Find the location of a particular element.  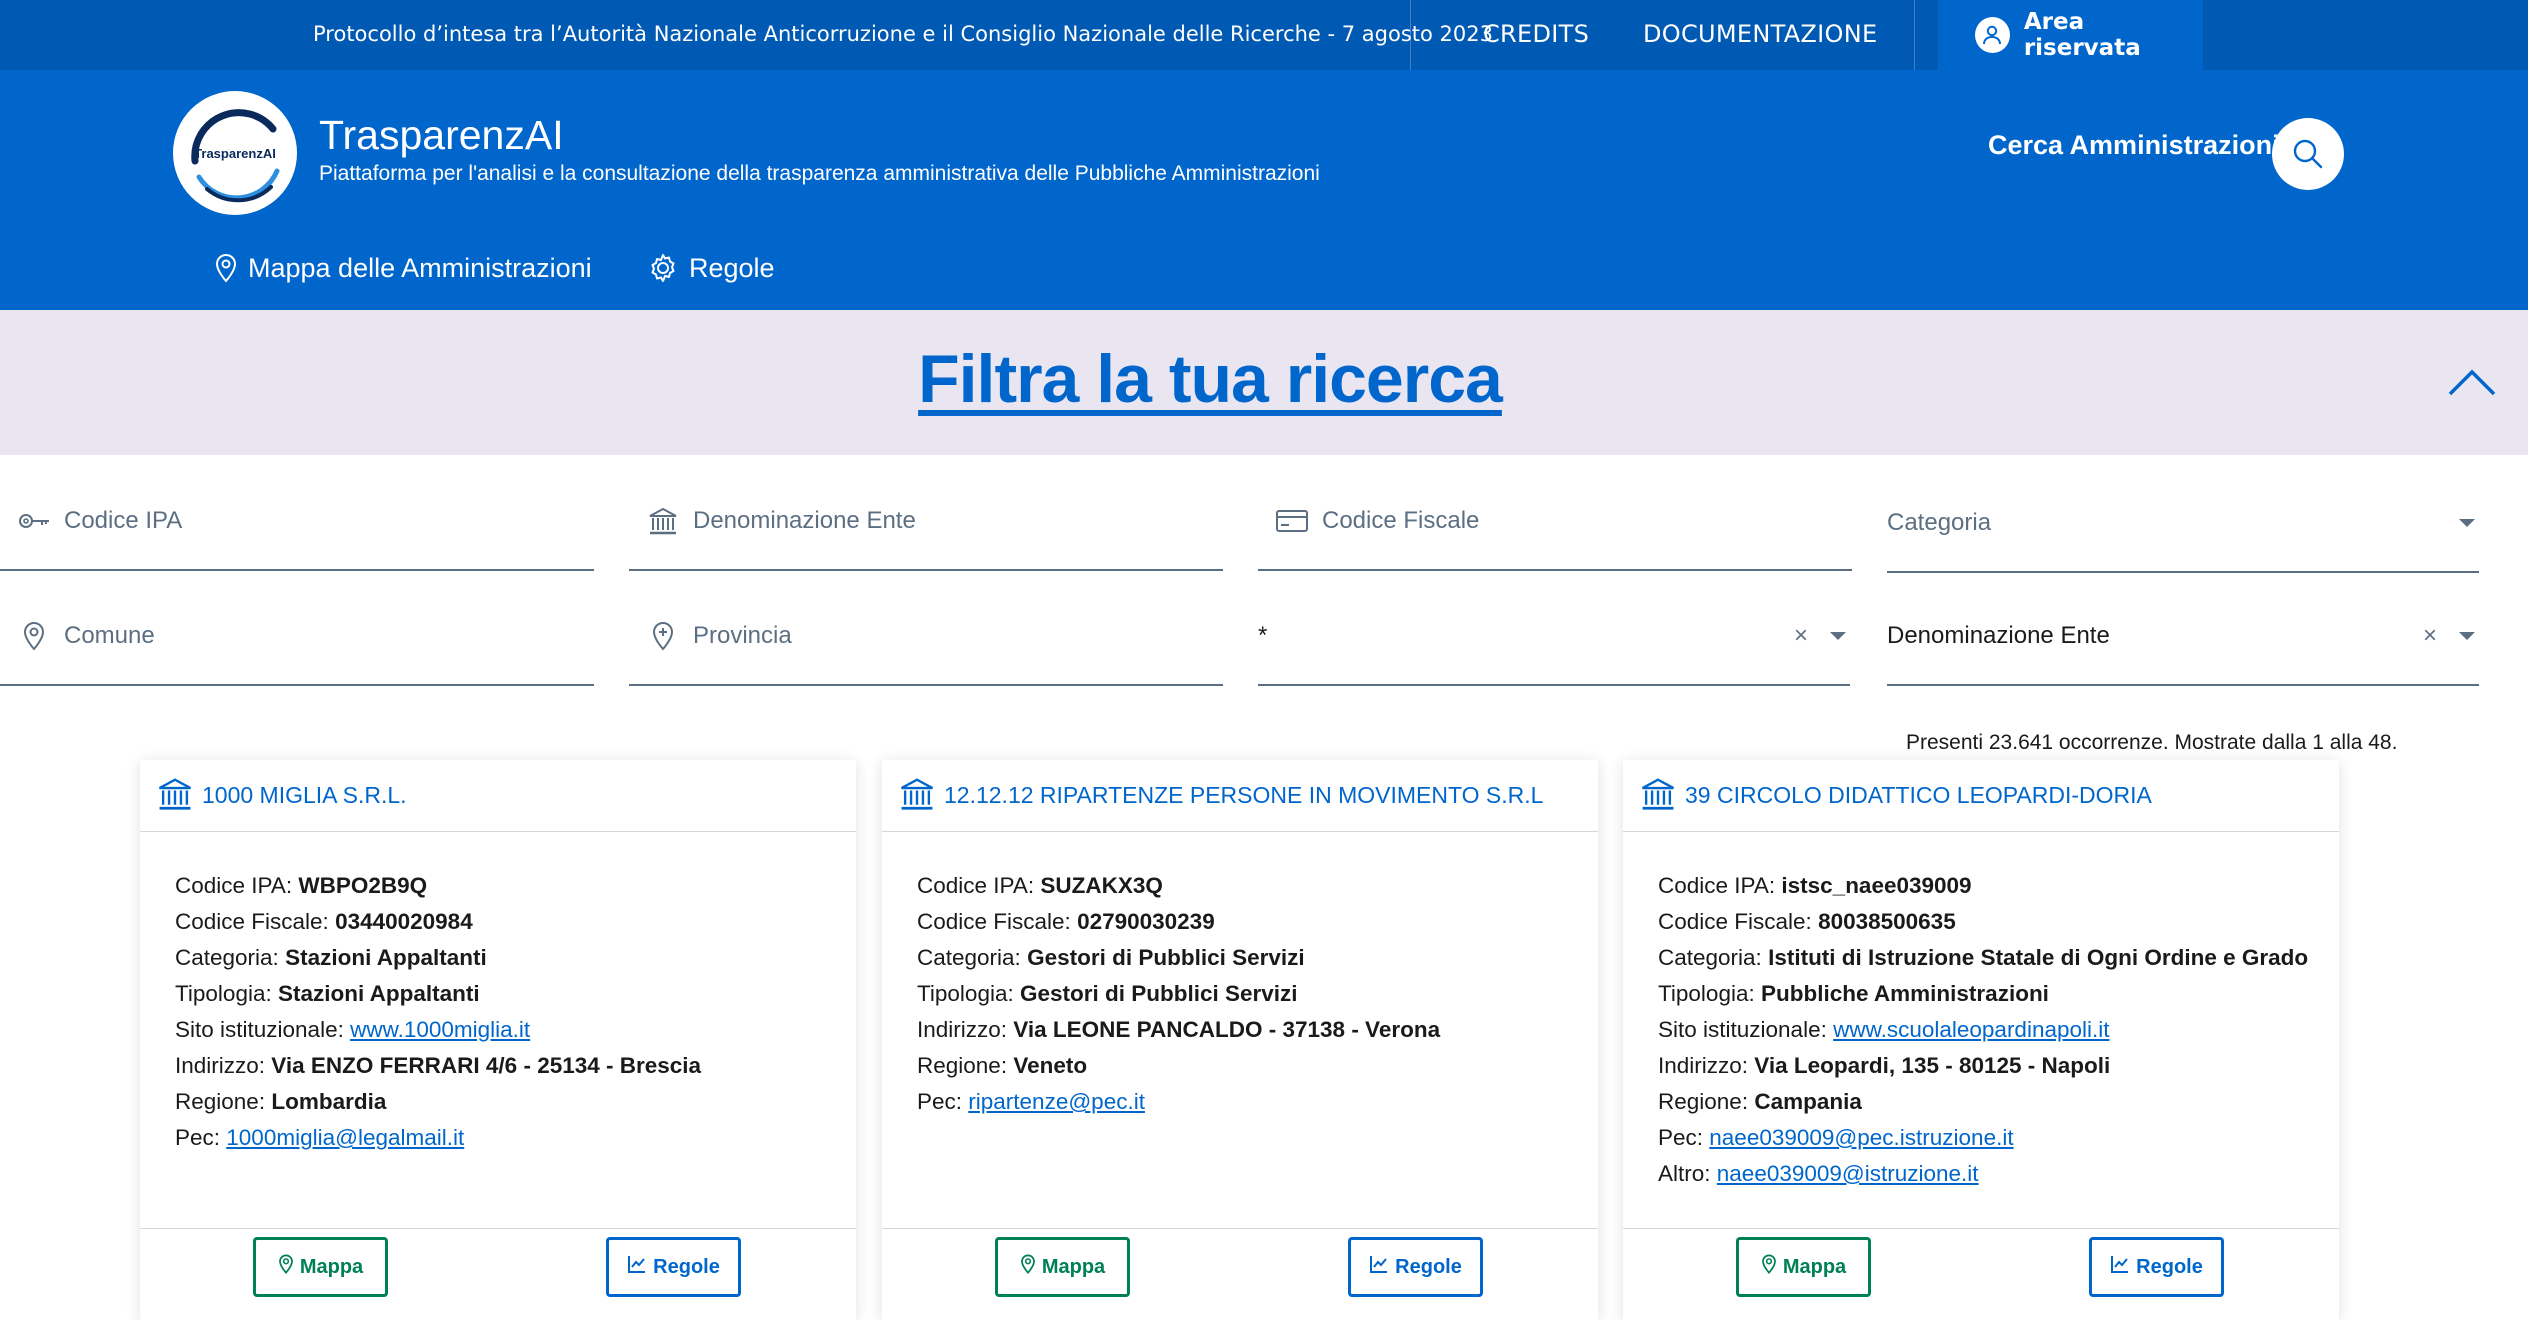

card-link: www.scuolaleopardinapoli.it is located at coordinates (1971, 1029).